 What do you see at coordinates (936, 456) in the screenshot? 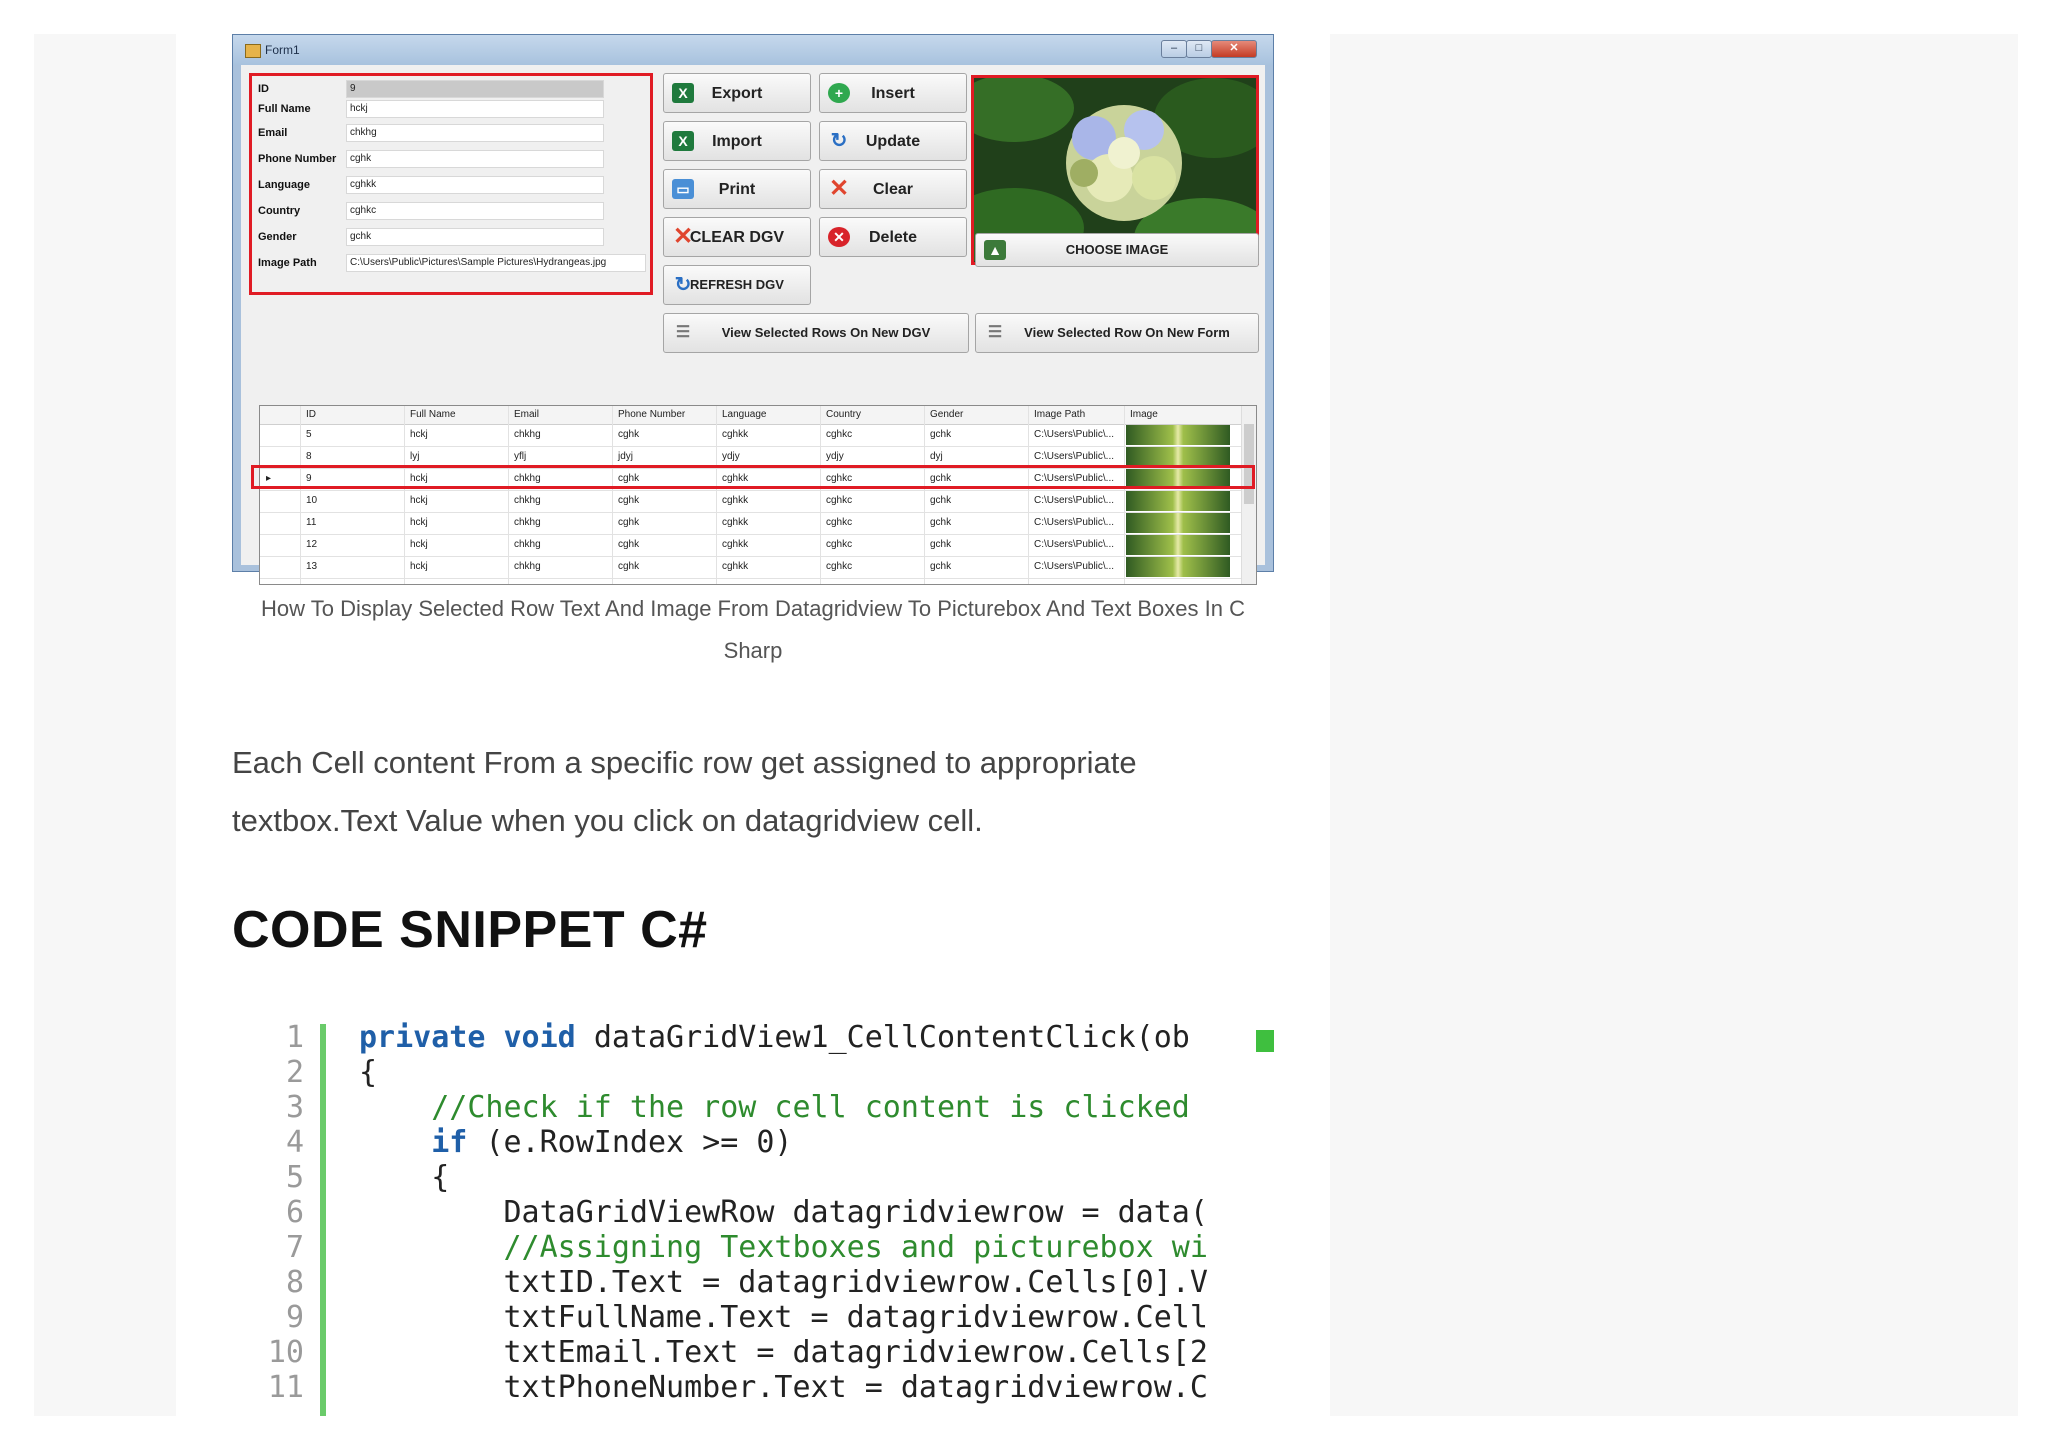
I see `table-cell: dyj` at bounding box center [936, 456].